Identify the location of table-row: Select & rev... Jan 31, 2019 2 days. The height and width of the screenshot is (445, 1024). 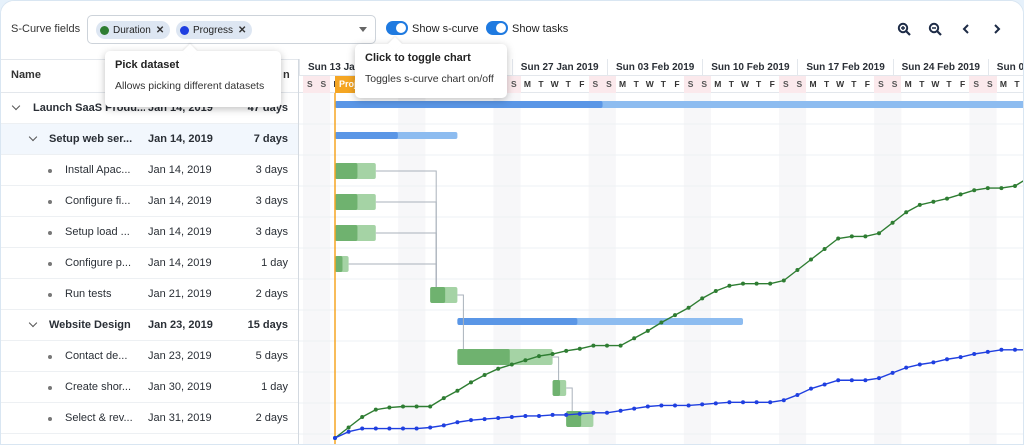
(149, 418).